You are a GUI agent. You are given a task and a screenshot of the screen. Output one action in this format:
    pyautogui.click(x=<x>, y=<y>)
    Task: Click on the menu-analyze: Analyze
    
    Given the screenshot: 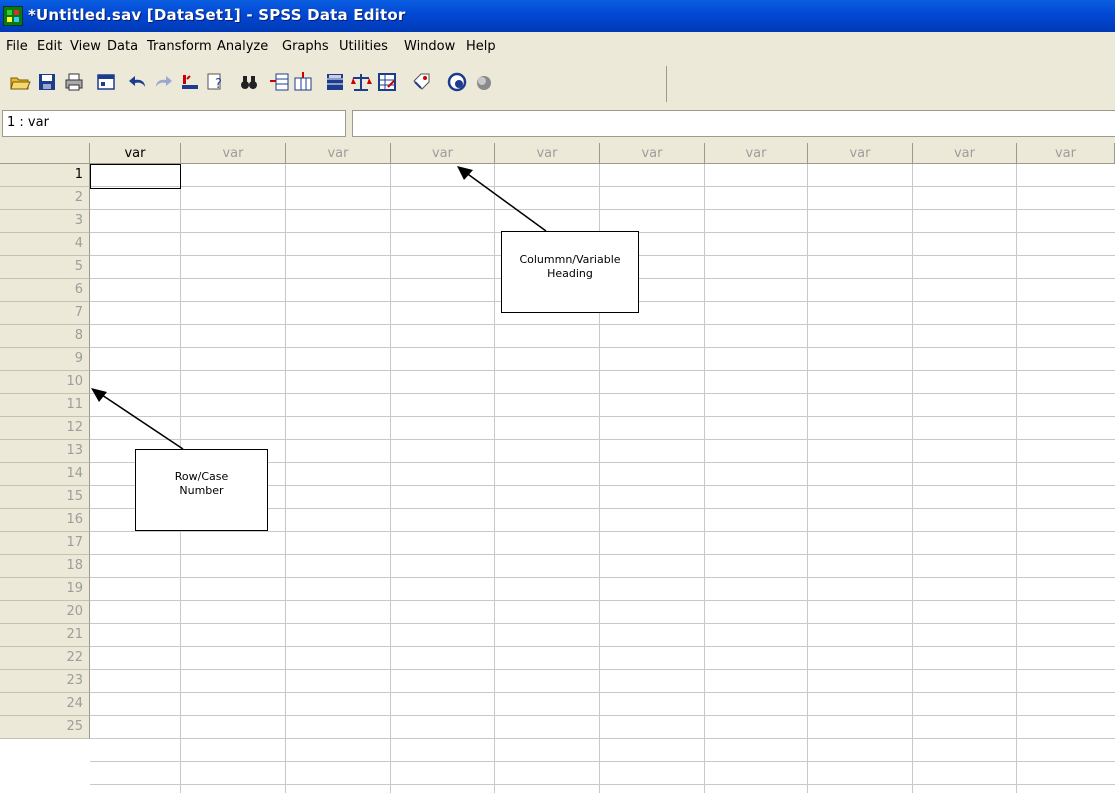 What is the action you would take?
    pyautogui.click(x=242, y=46)
    